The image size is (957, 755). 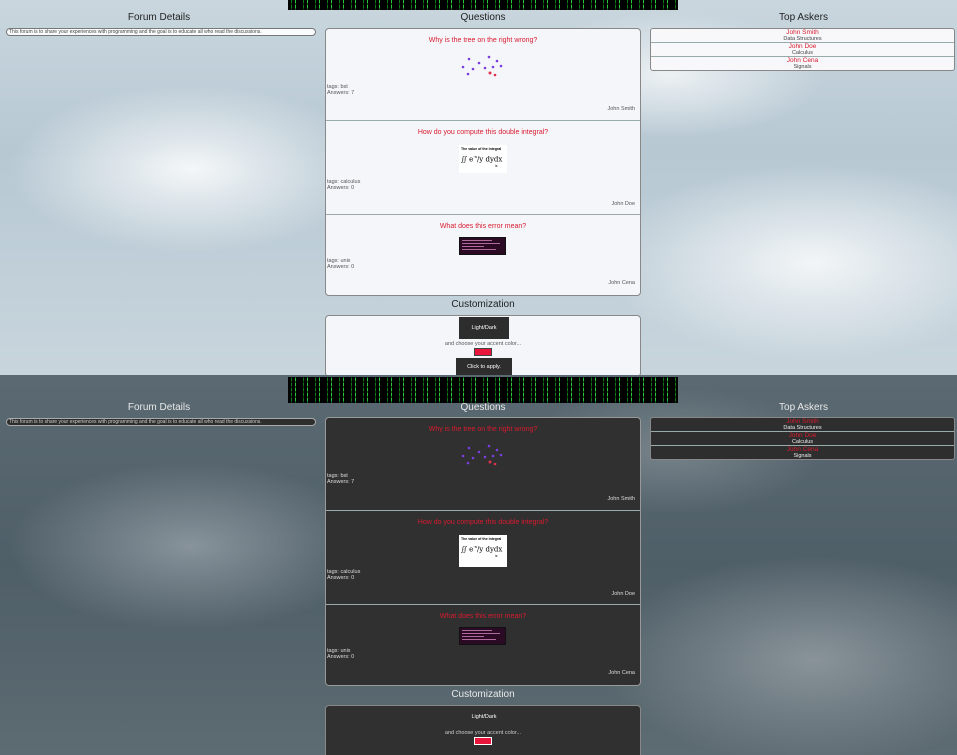 What do you see at coordinates (484, 366) in the screenshot?
I see `apply-button: Click to apply.` at bounding box center [484, 366].